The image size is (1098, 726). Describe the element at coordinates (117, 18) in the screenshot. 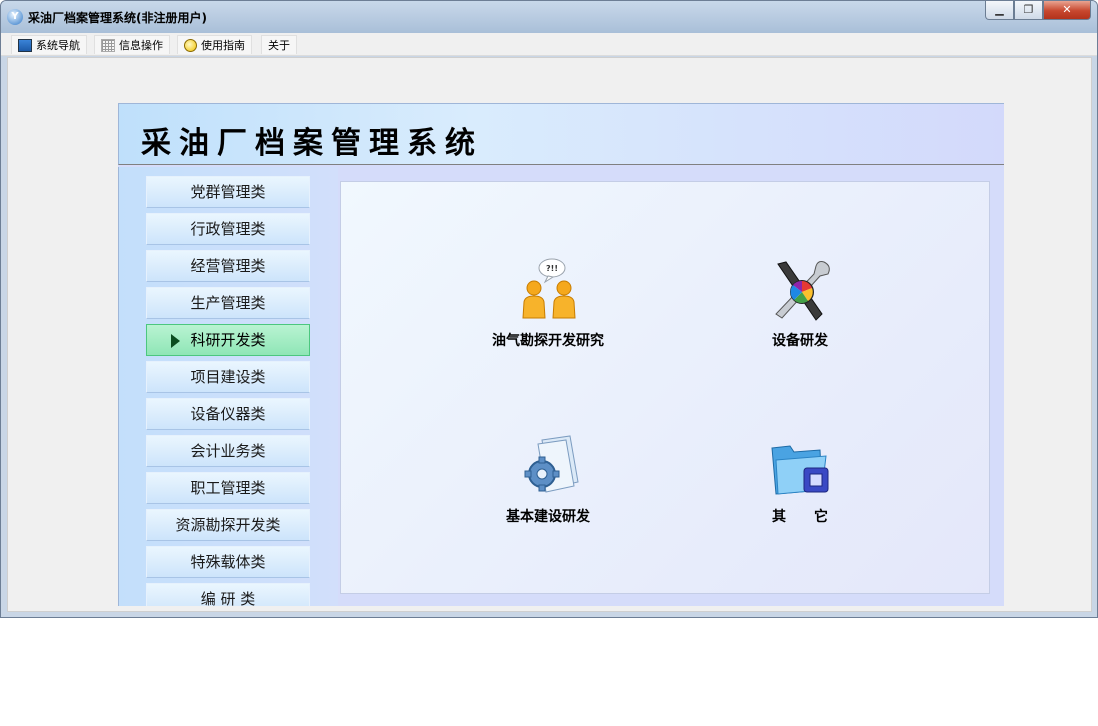

I see `window-title: 采油厂档案管理系统(非注册用户)` at that location.